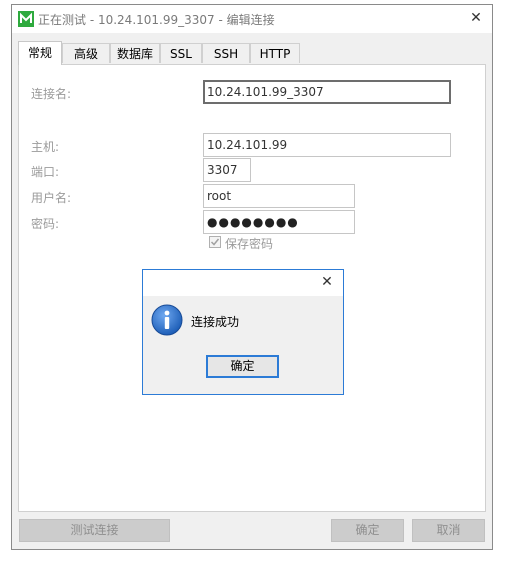 The height and width of the screenshot is (566, 526). I want to click on save-password-label: 保存密码, so click(249, 244).